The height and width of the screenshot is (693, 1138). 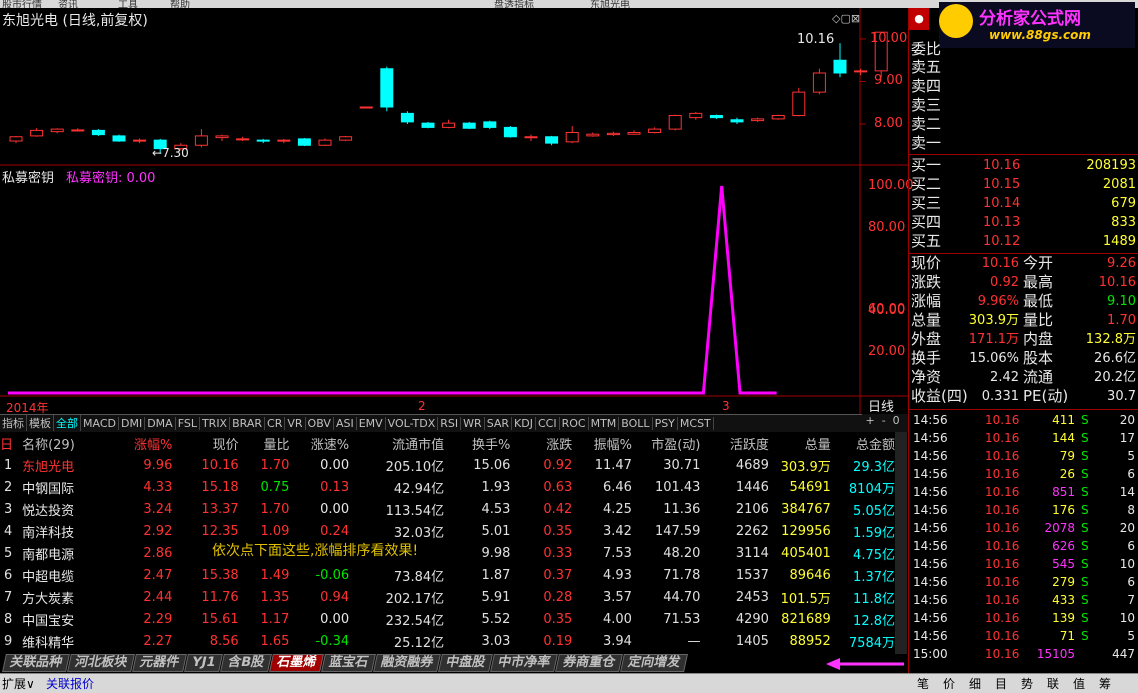 What do you see at coordinates (396, 443) in the screenshot?
I see `column-header: 流通市值` at bounding box center [396, 443].